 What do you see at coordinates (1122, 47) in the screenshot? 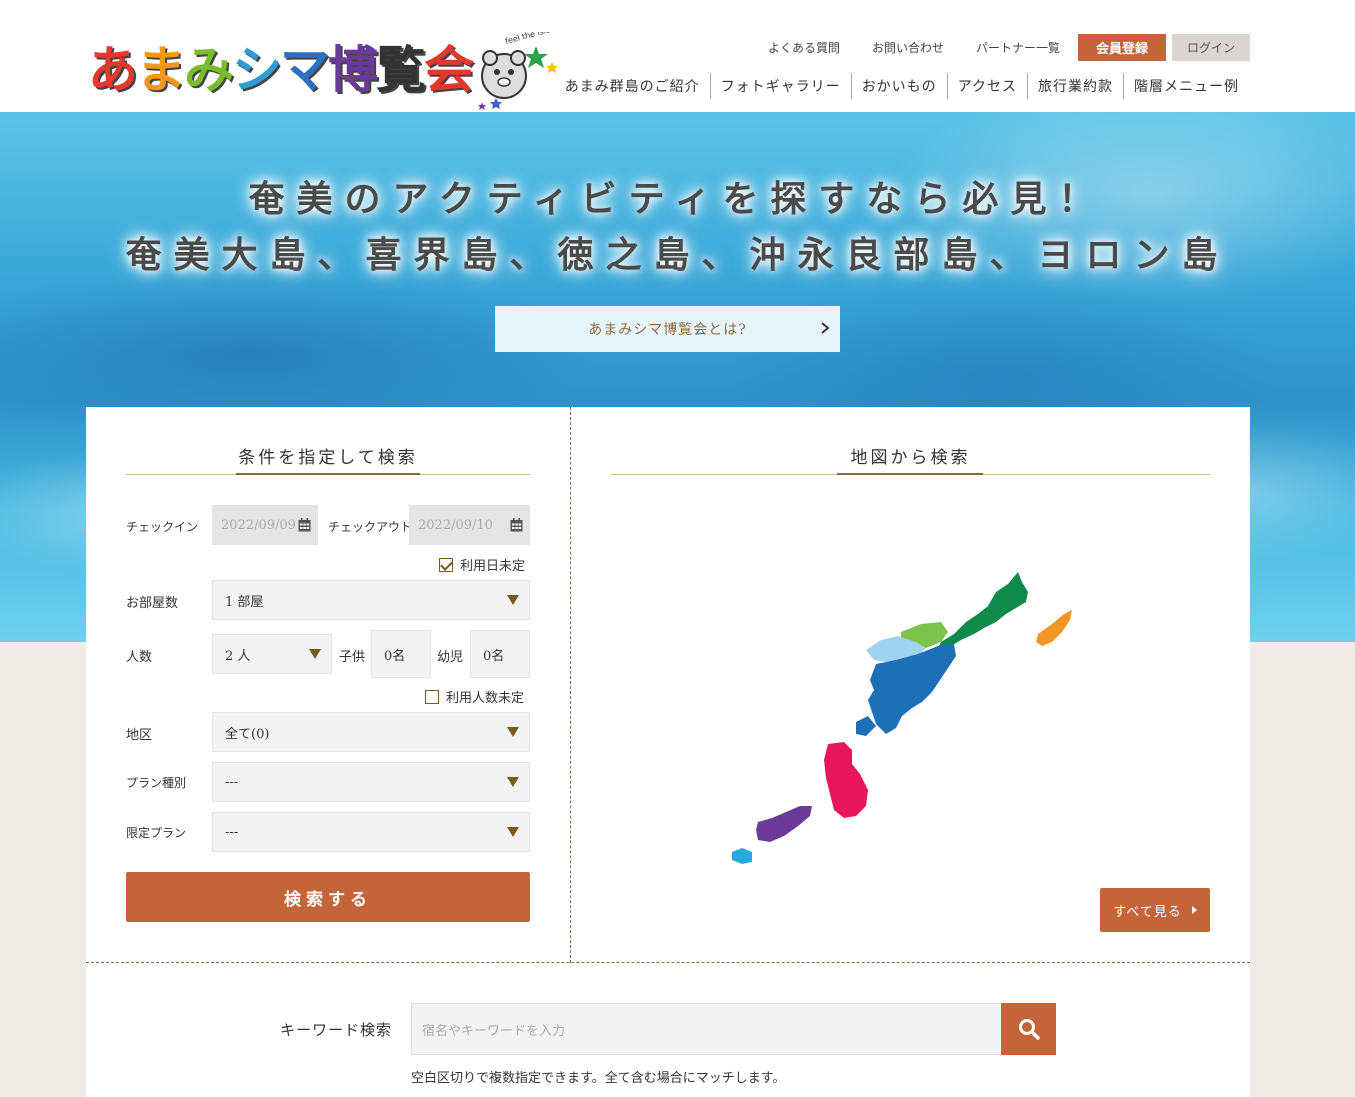
I see `register-button: 会員登録` at bounding box center [1122, 47].